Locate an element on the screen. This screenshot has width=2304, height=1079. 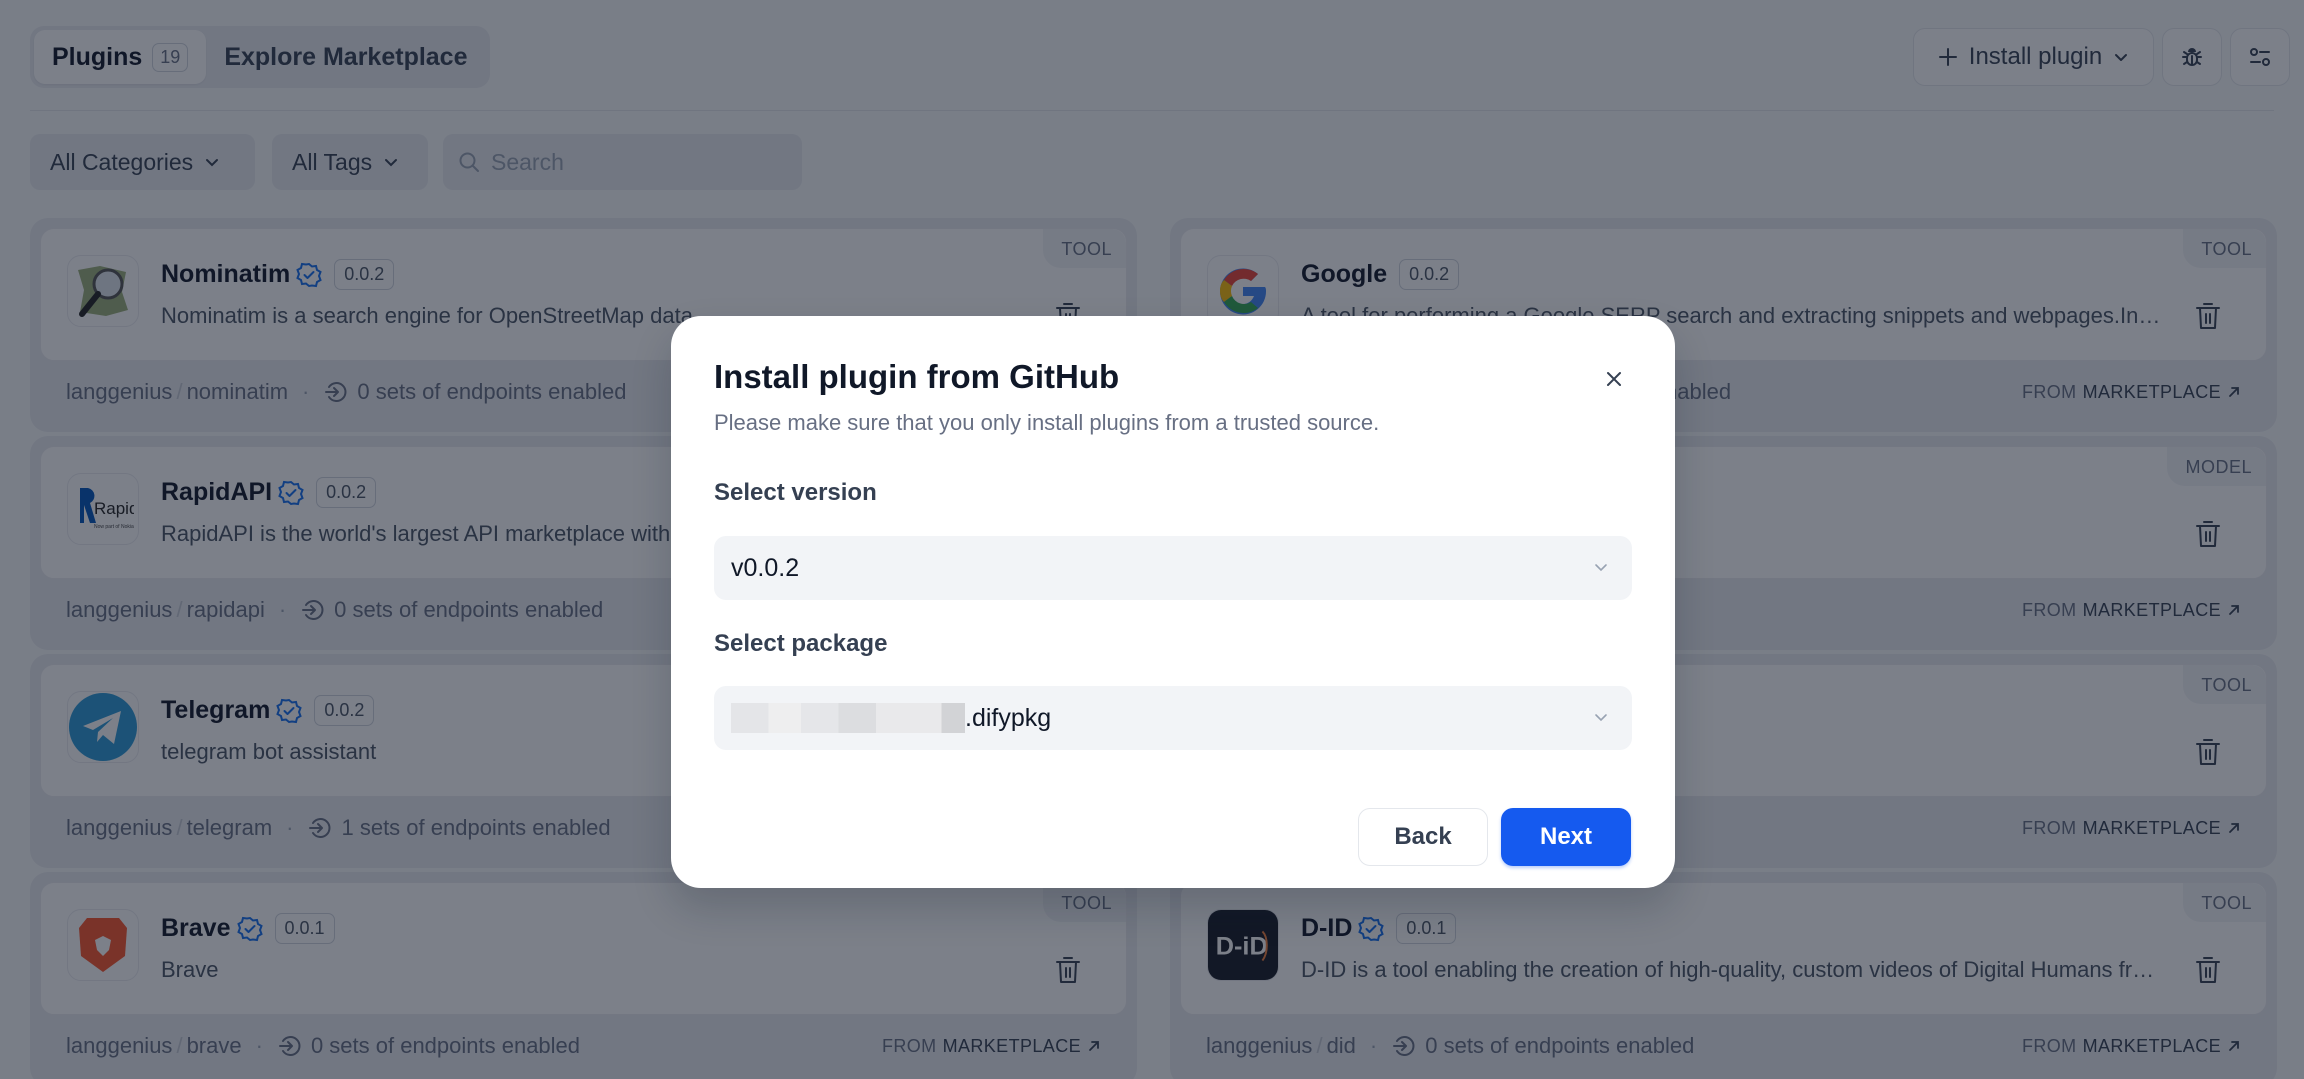
close-icon is located at coordinates (1614, 379).